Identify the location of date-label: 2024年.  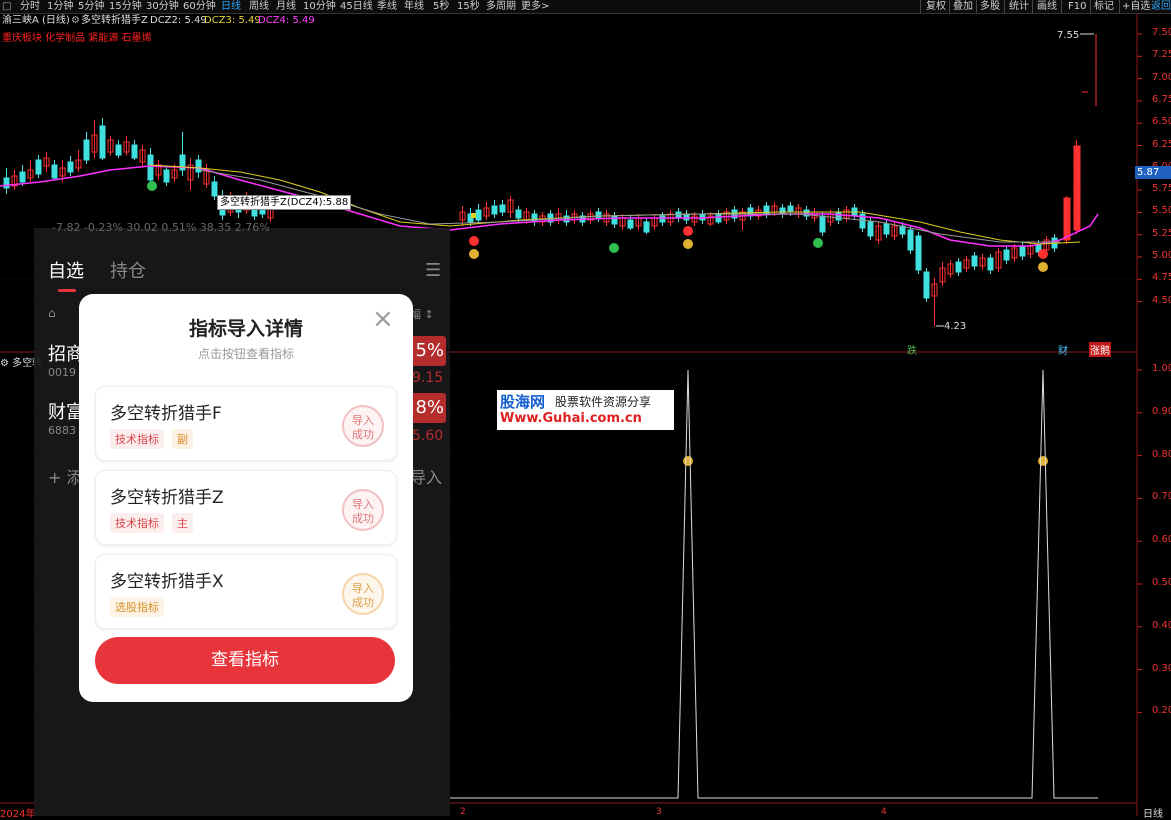
(18, 814).